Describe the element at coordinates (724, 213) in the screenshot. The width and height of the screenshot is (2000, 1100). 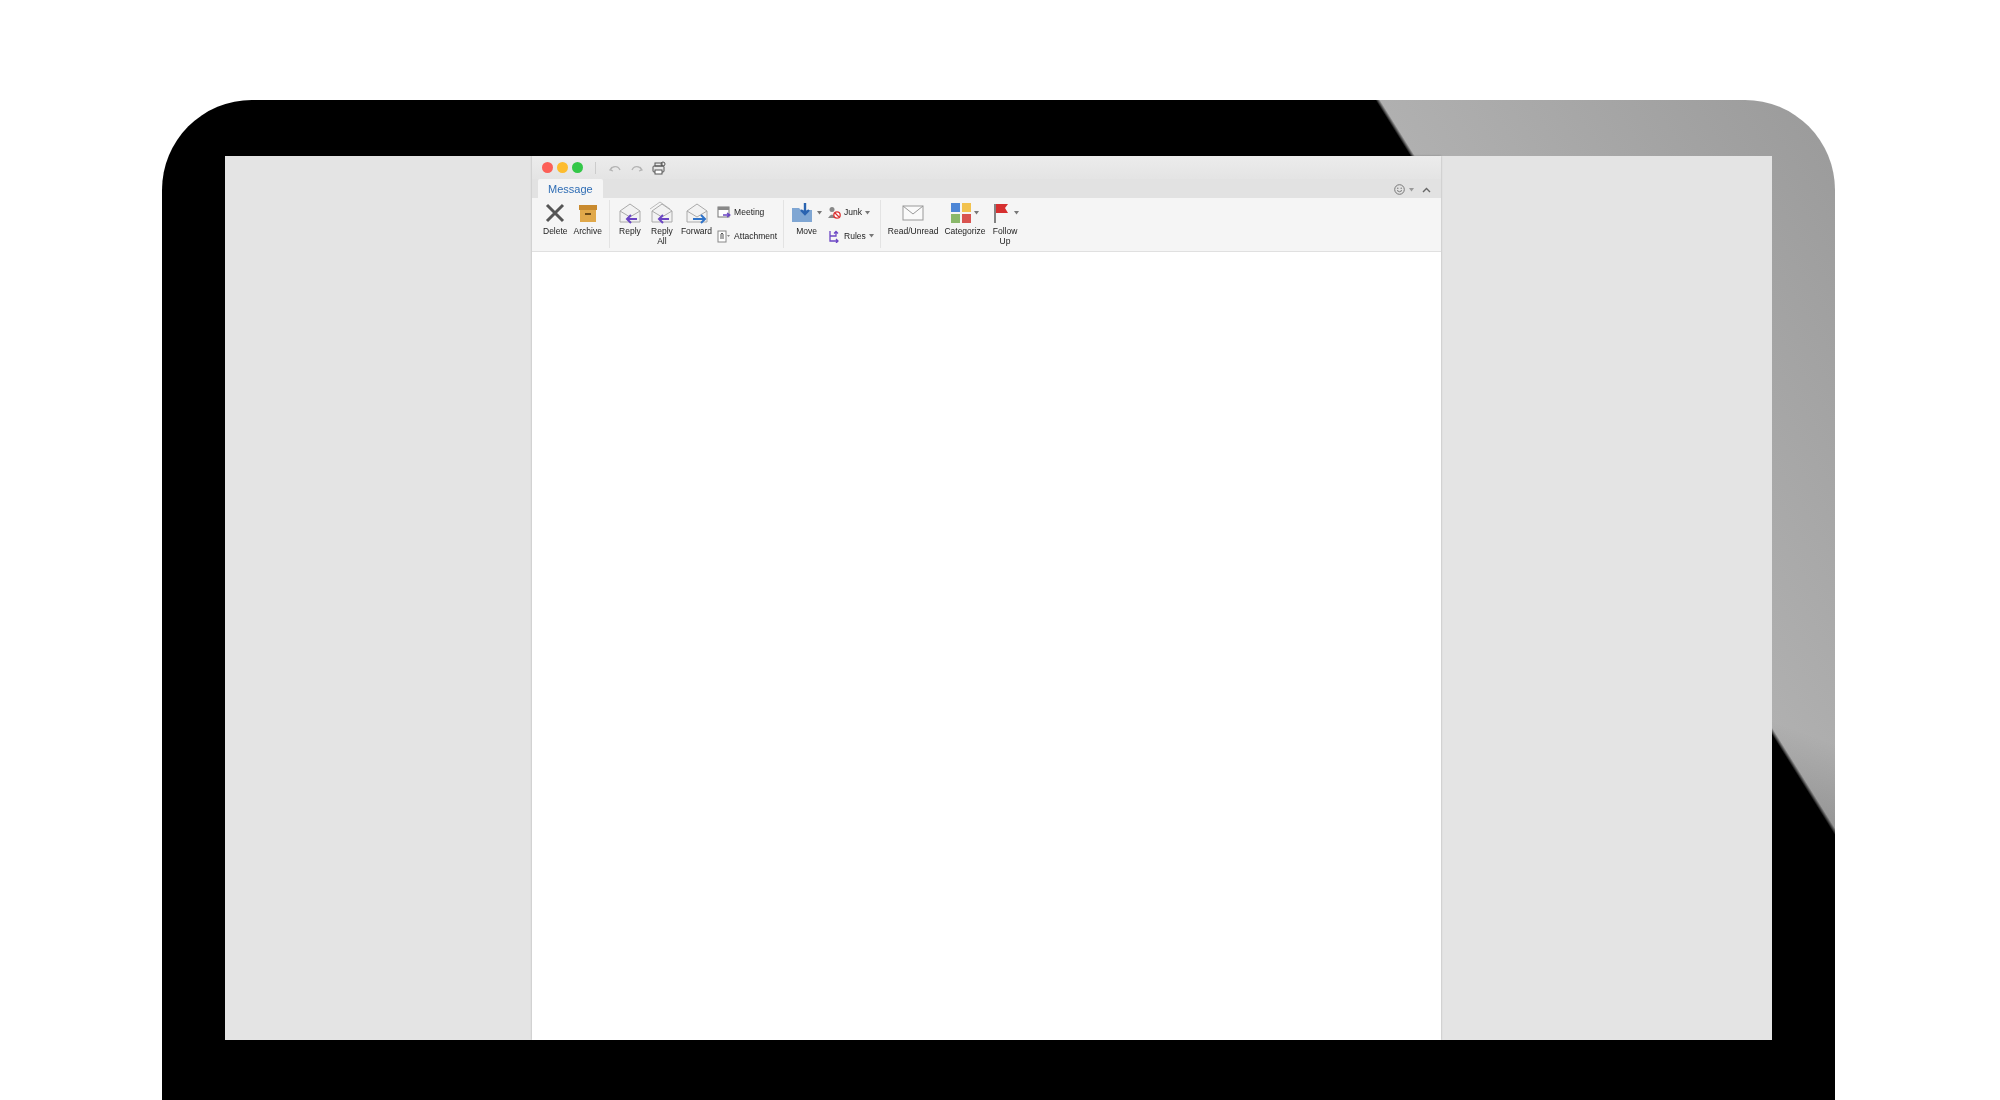
I see `calendar-icon` at that location.